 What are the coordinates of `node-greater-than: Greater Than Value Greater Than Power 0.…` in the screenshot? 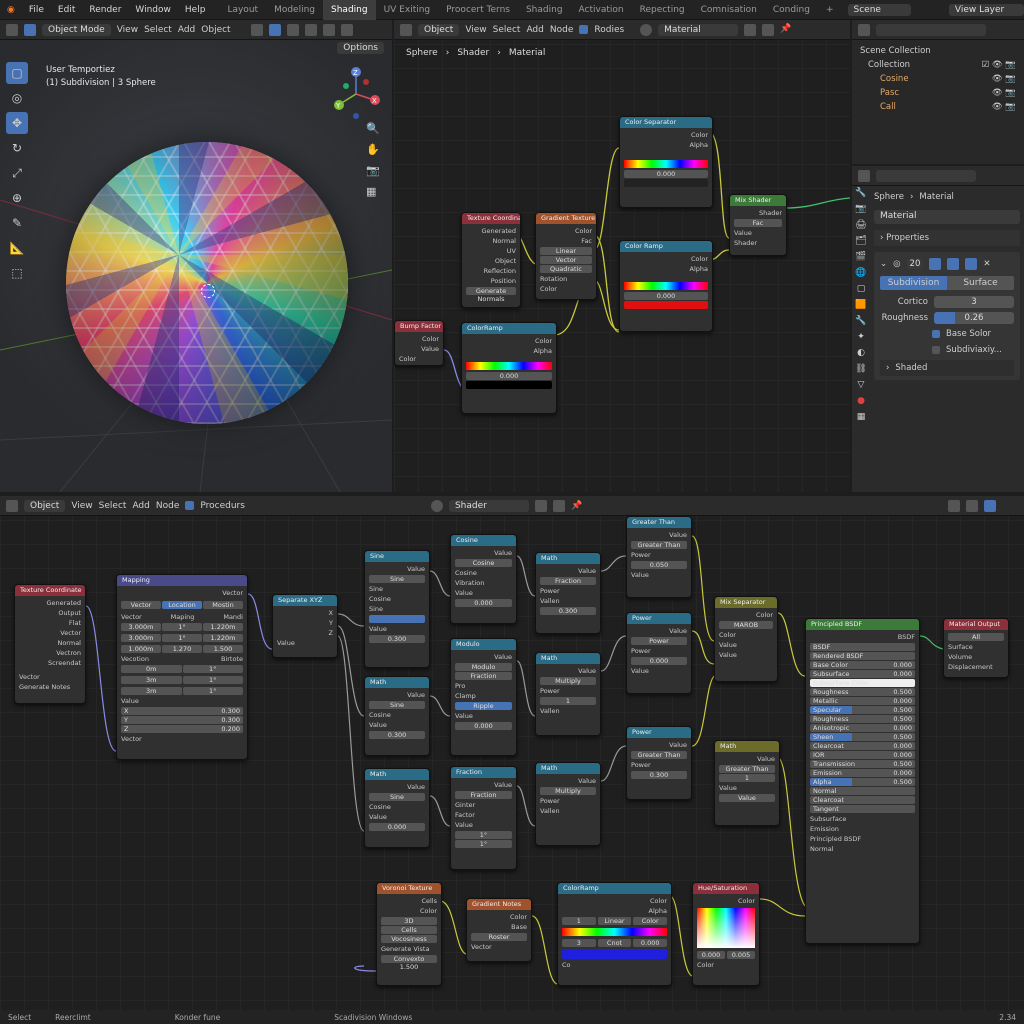 It's located at (659, 557).